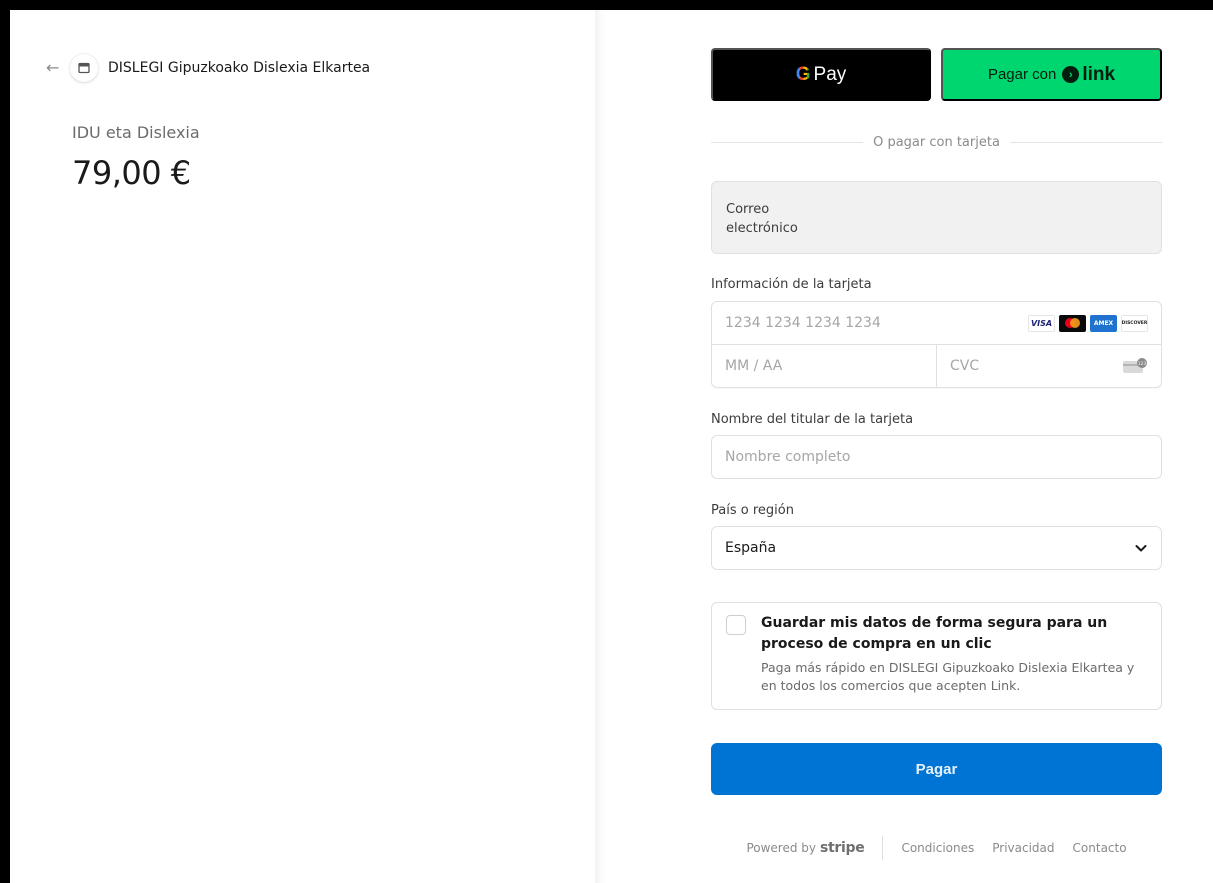  Describe the element at coordinates (1088, 323) in the screenshot. I see `card-brands: VISA AMEX DISCOVER` at that location.